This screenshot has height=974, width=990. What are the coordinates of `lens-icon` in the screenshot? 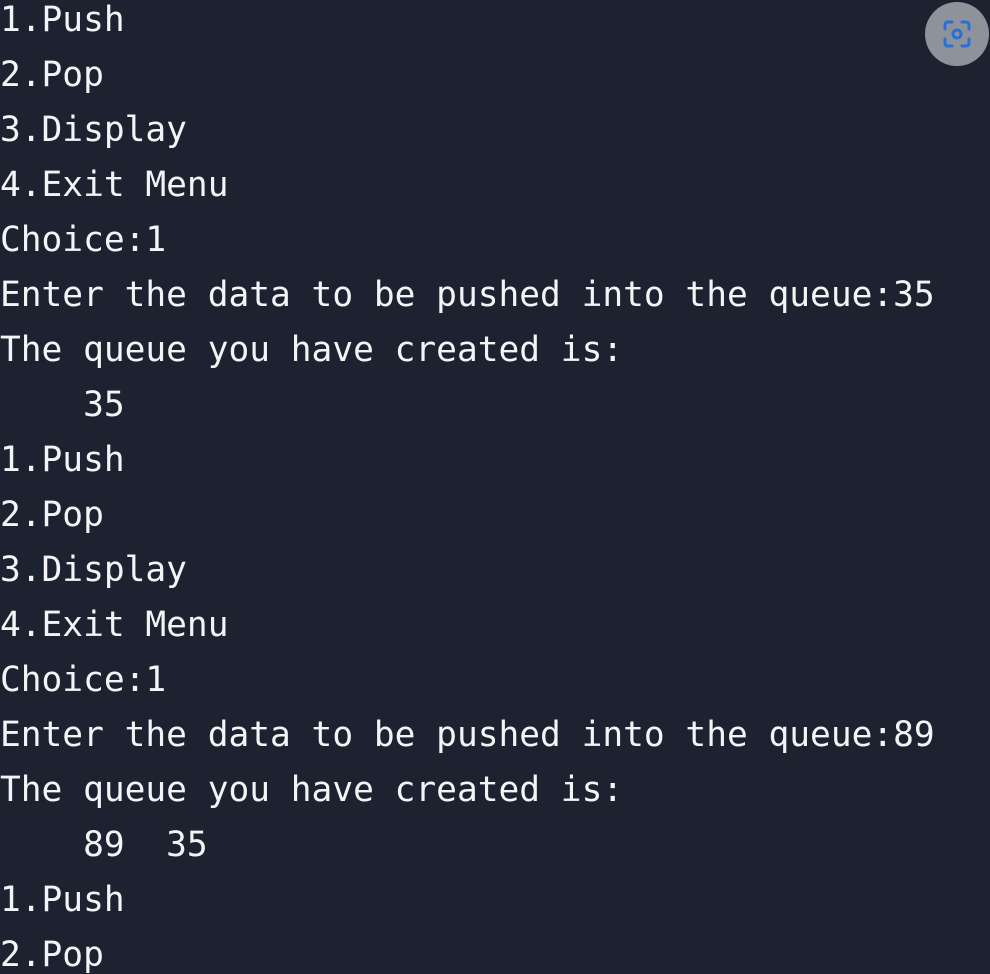 It's located at (957, 34).